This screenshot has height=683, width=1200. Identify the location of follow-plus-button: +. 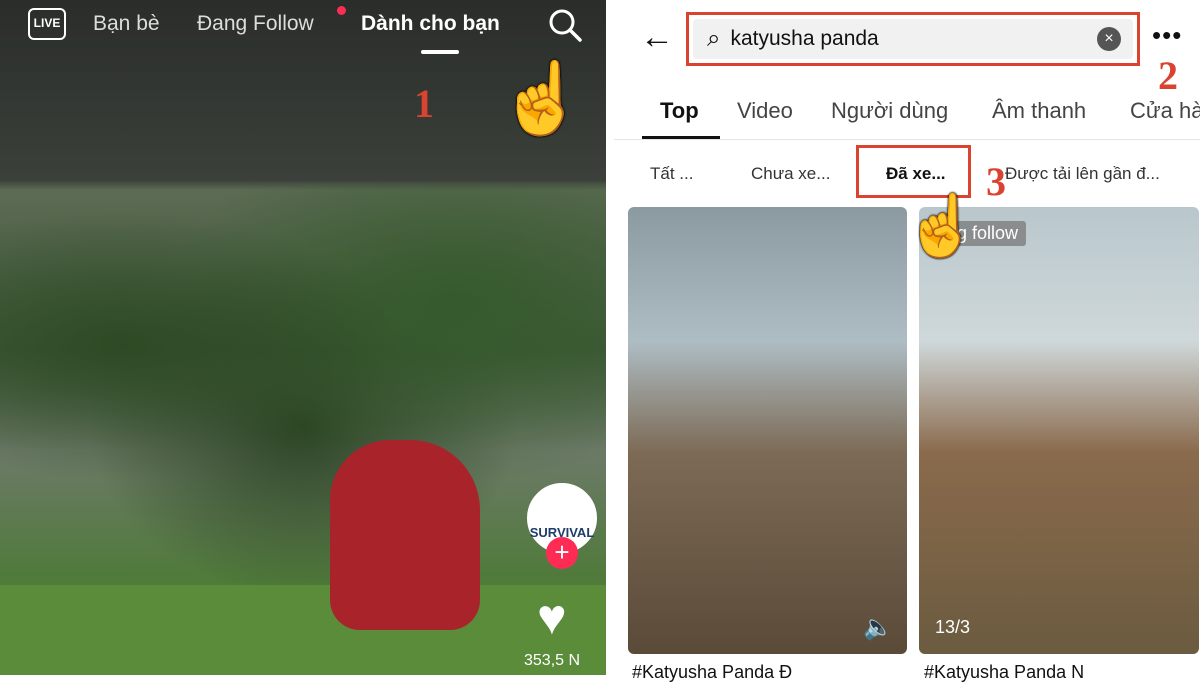
(562, 553).